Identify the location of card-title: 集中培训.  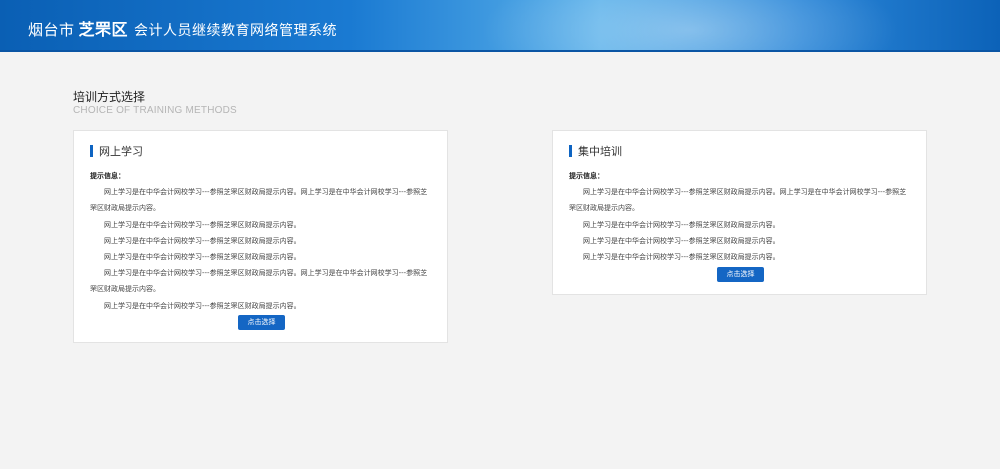
(600, 151).